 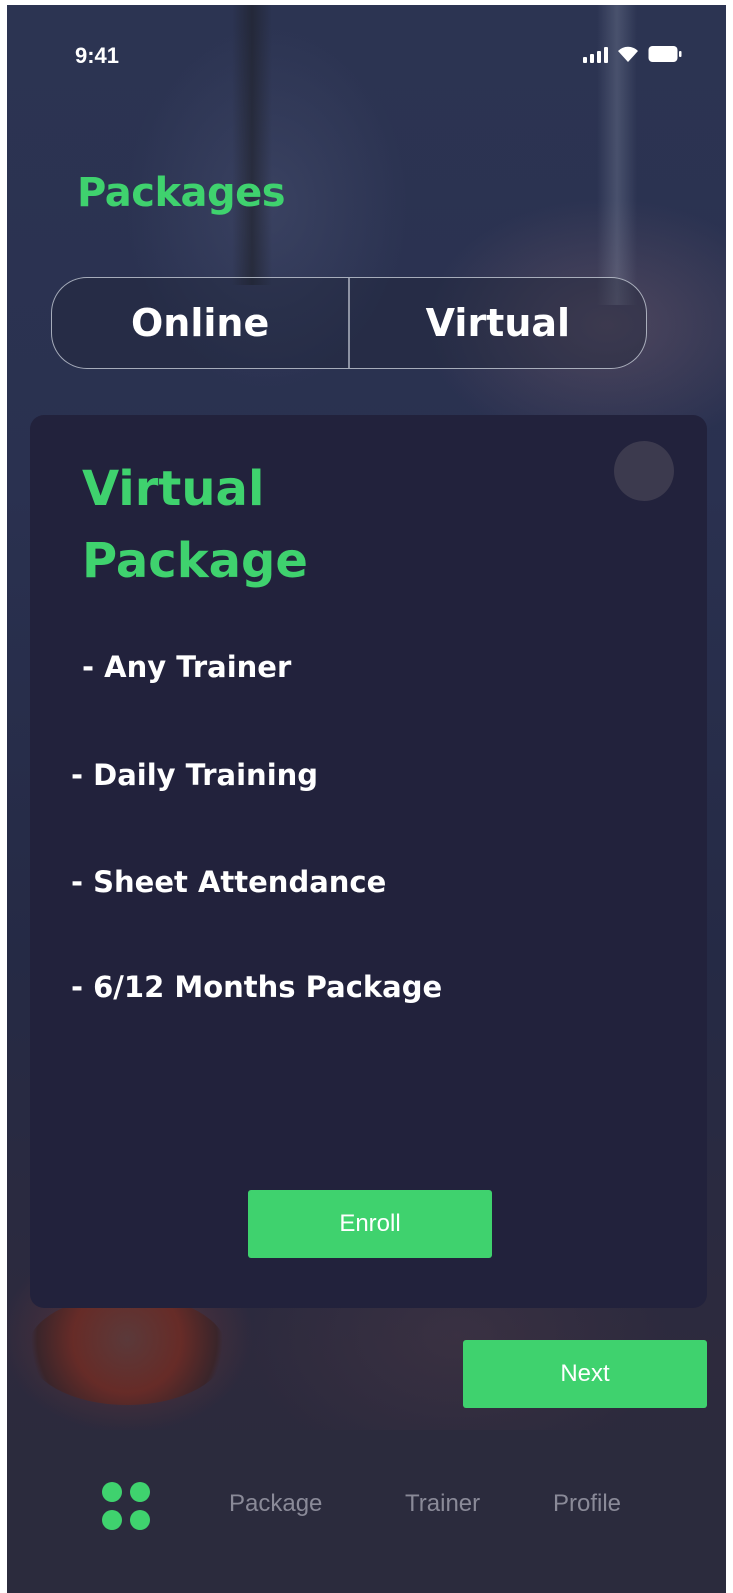 What do you see at coordinates (585, 1374) in the screenshot?
I see `next-button: Next` at bounding box center [585, 1374].